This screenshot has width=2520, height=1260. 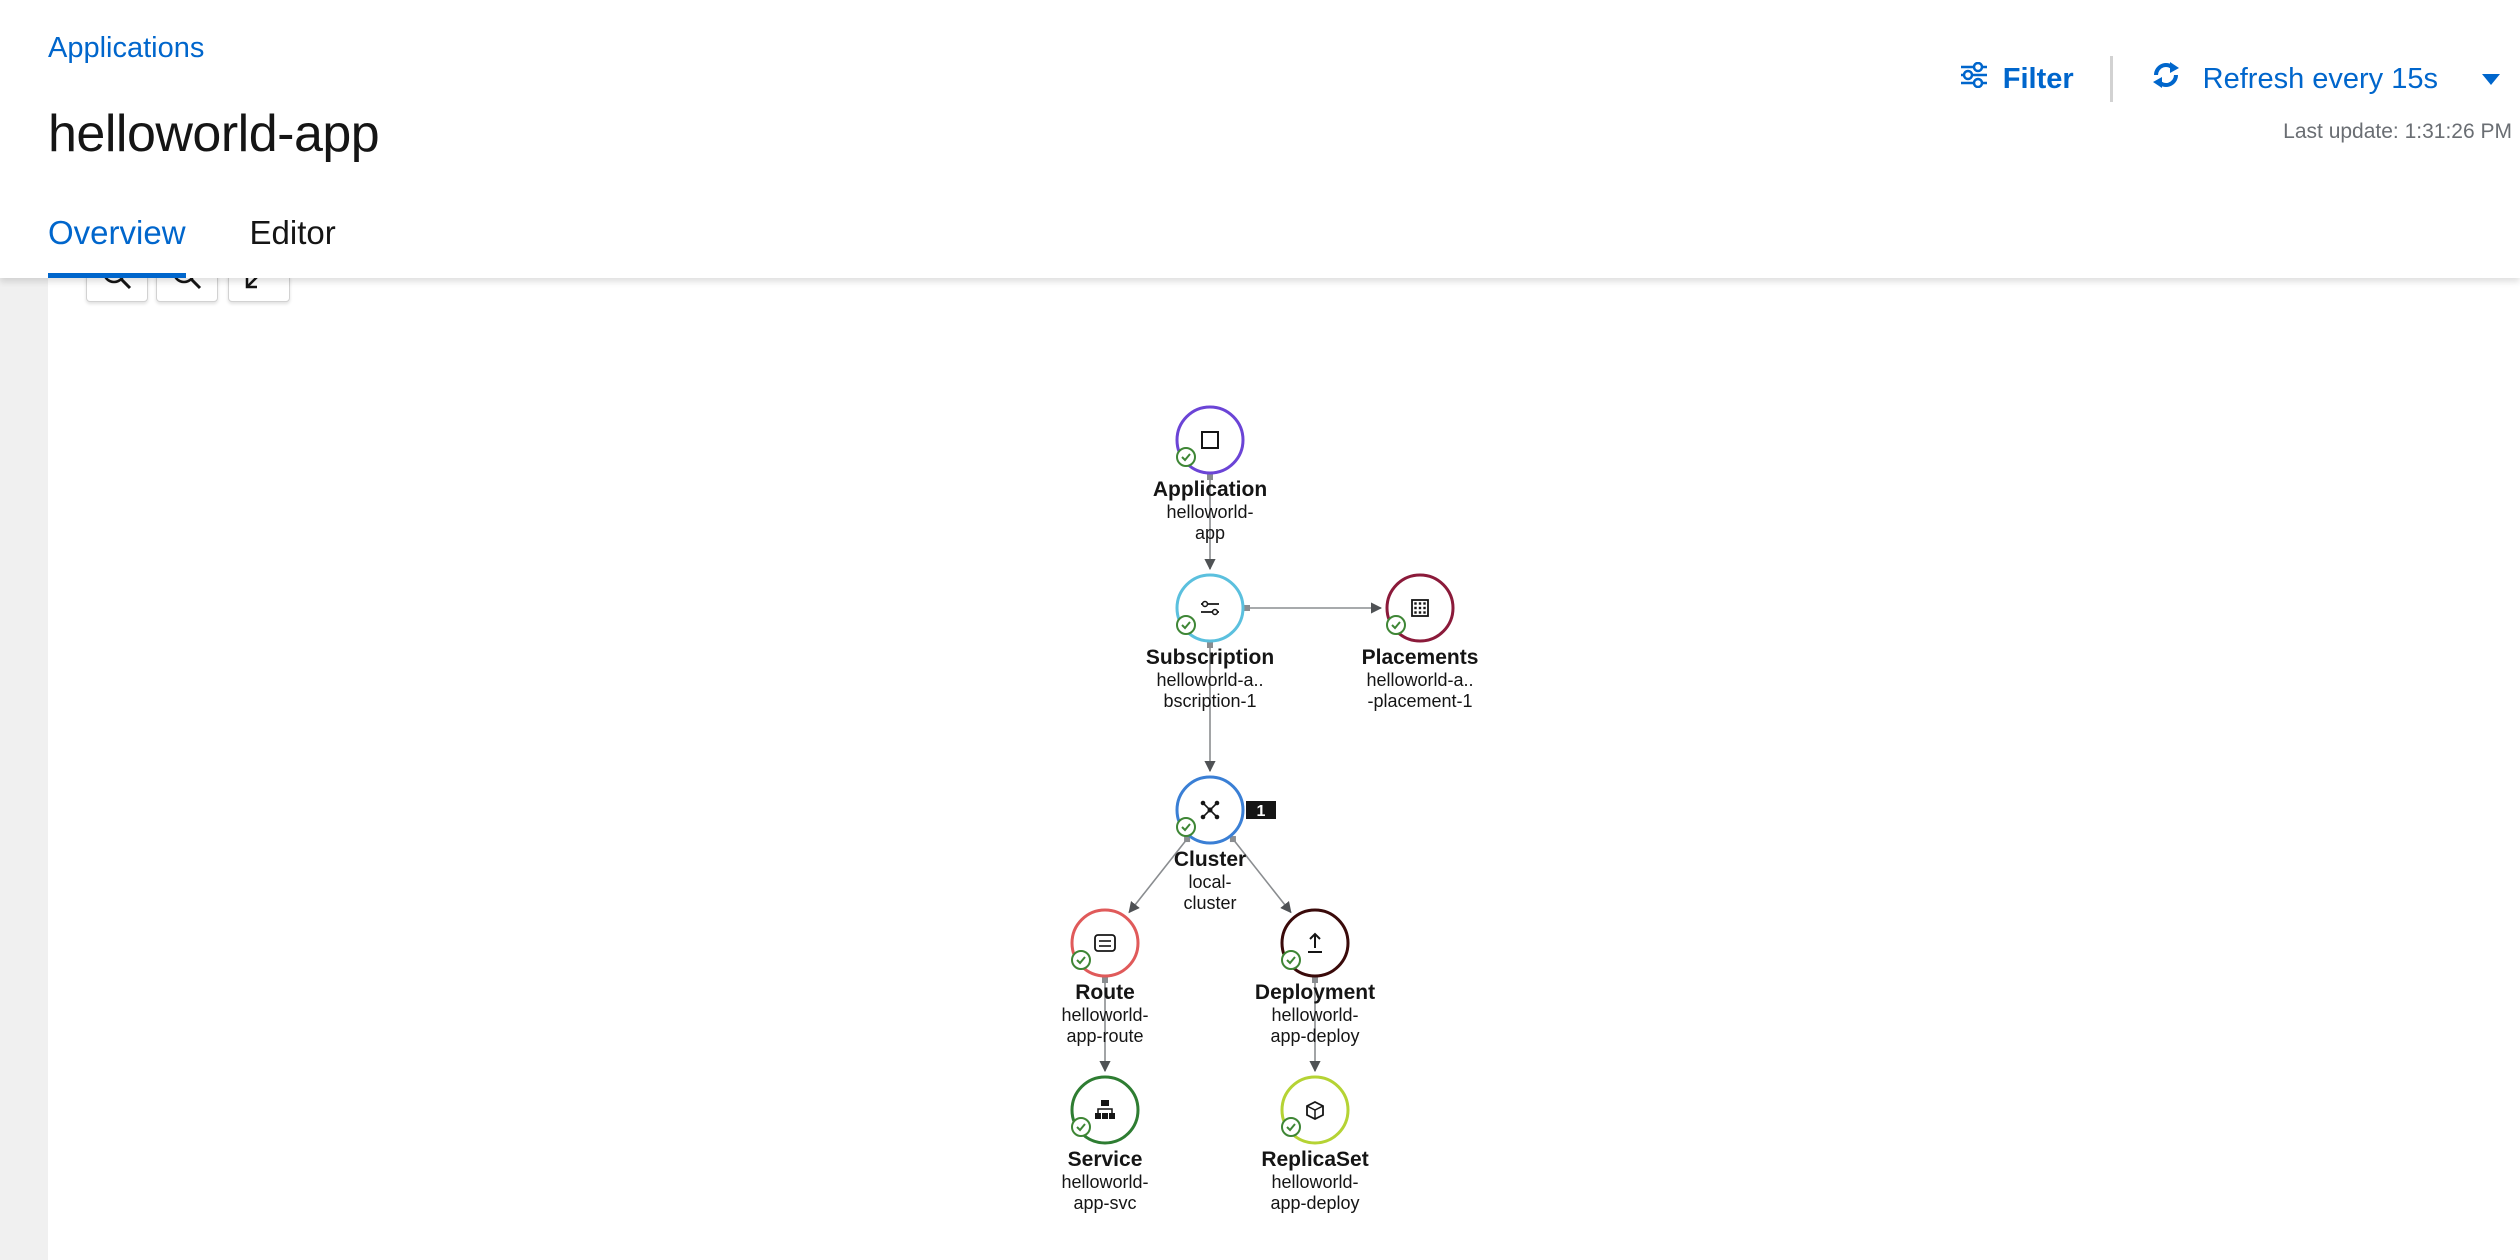 What do you see at coordinates (1209, 701) in the screenshot?
I see `node-subtitle: bscription-1` at bounding box center [1209, 701].